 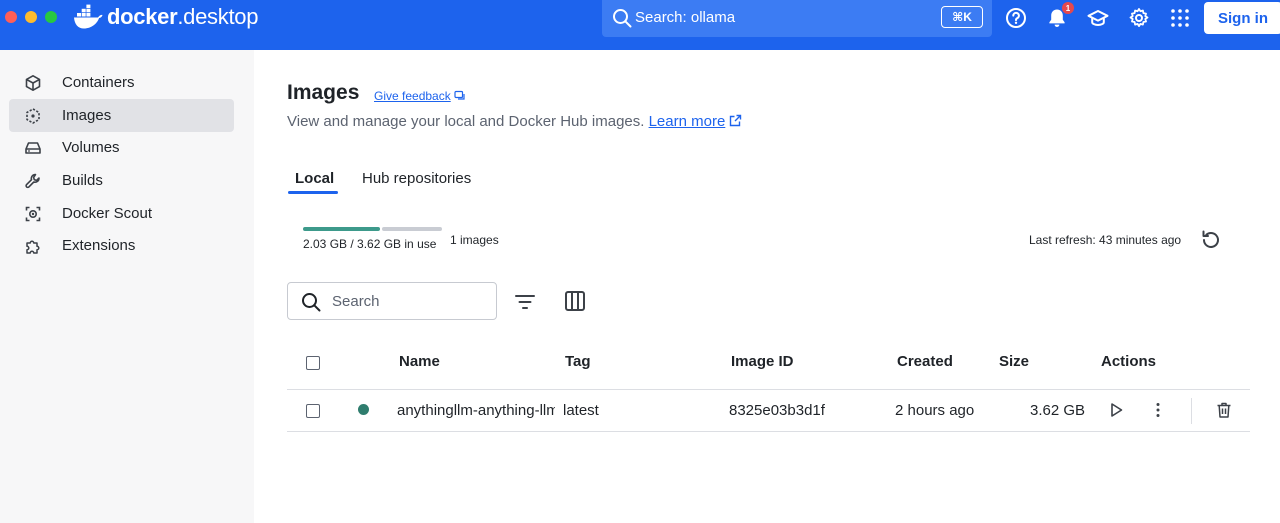 I want to click on apps-grid-icon, so click(x=1180, y=18).